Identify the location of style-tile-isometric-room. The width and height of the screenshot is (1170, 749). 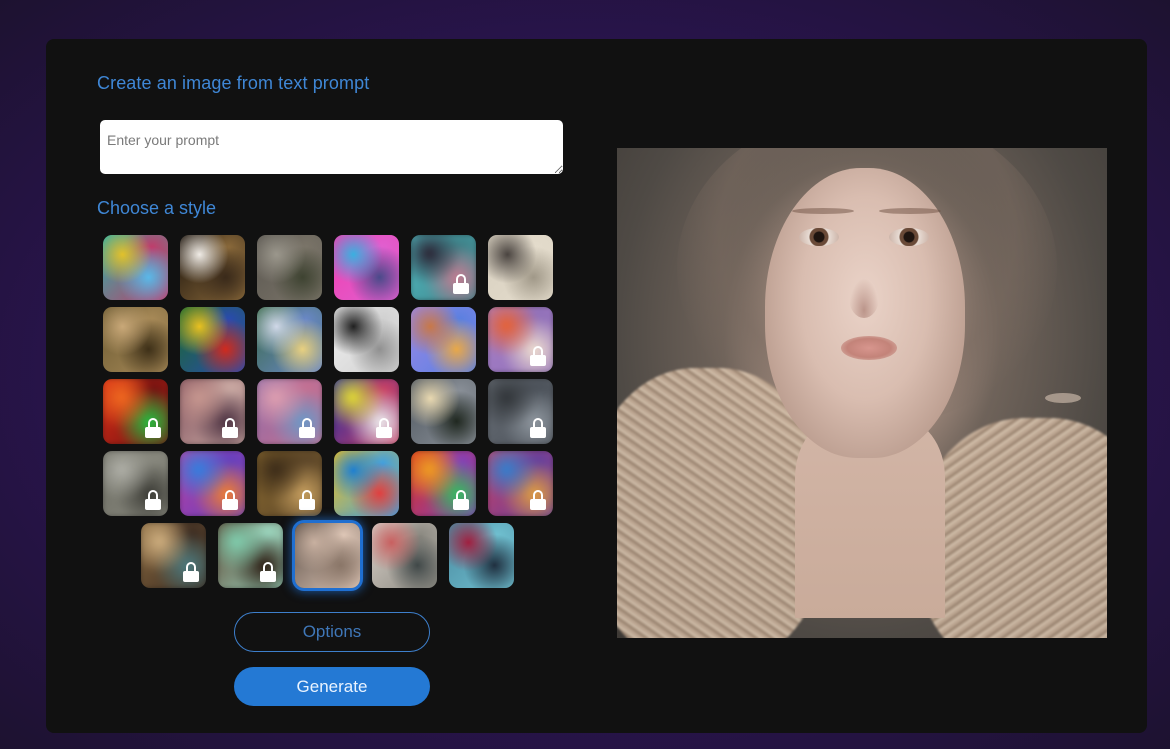
(443, 339).